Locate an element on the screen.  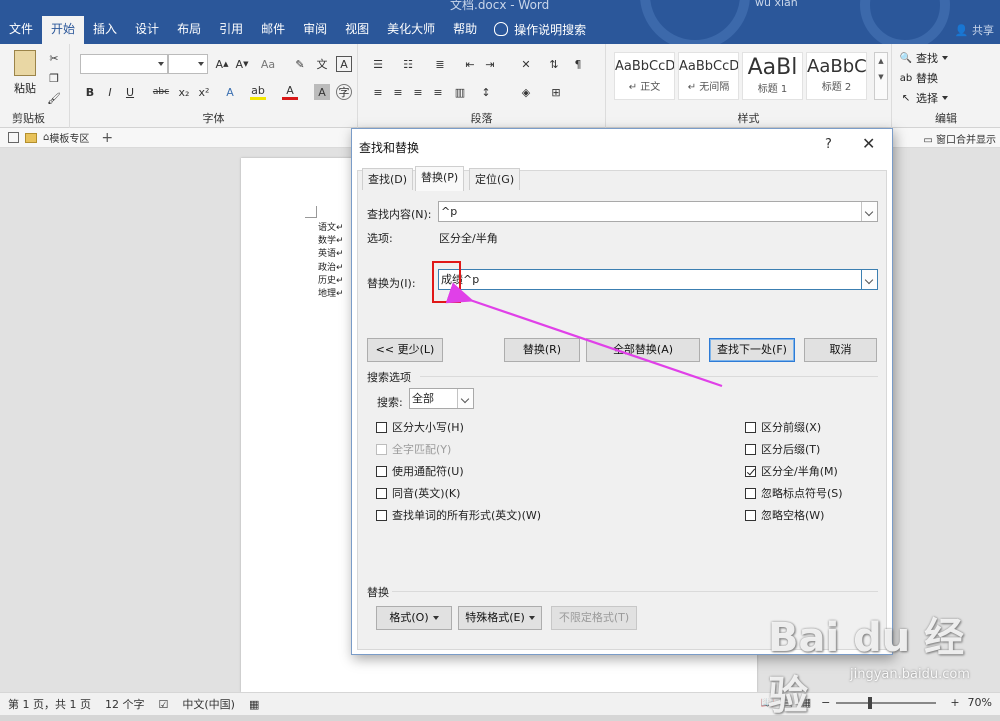
tab-help: 帮助 is located at coordinates (465, 29).